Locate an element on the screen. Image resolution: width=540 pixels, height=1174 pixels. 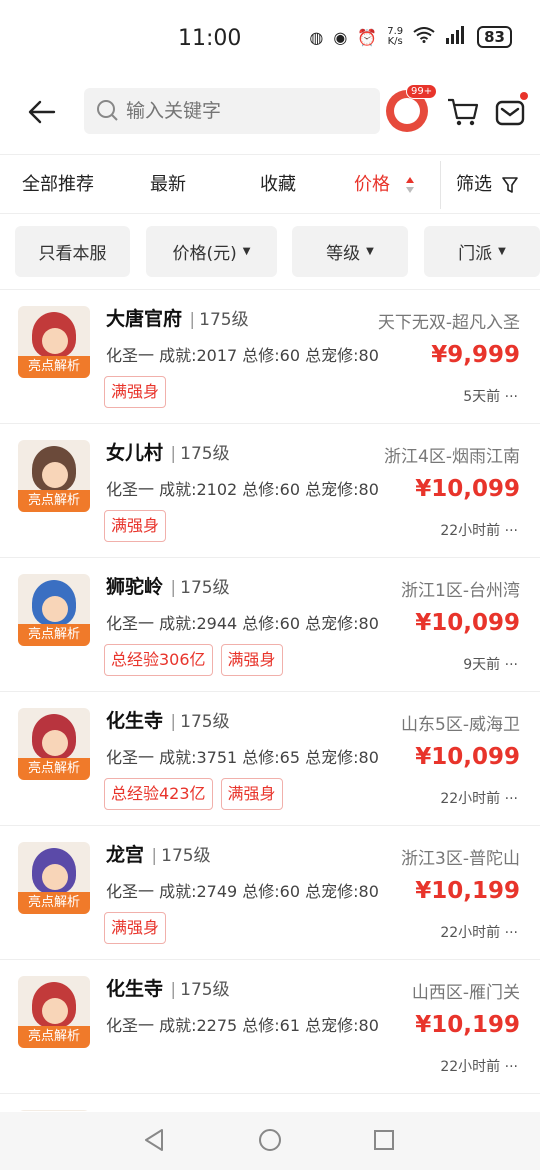
server-name: 浙江4区-烟雨江南 is located at coordinates (452, 457).